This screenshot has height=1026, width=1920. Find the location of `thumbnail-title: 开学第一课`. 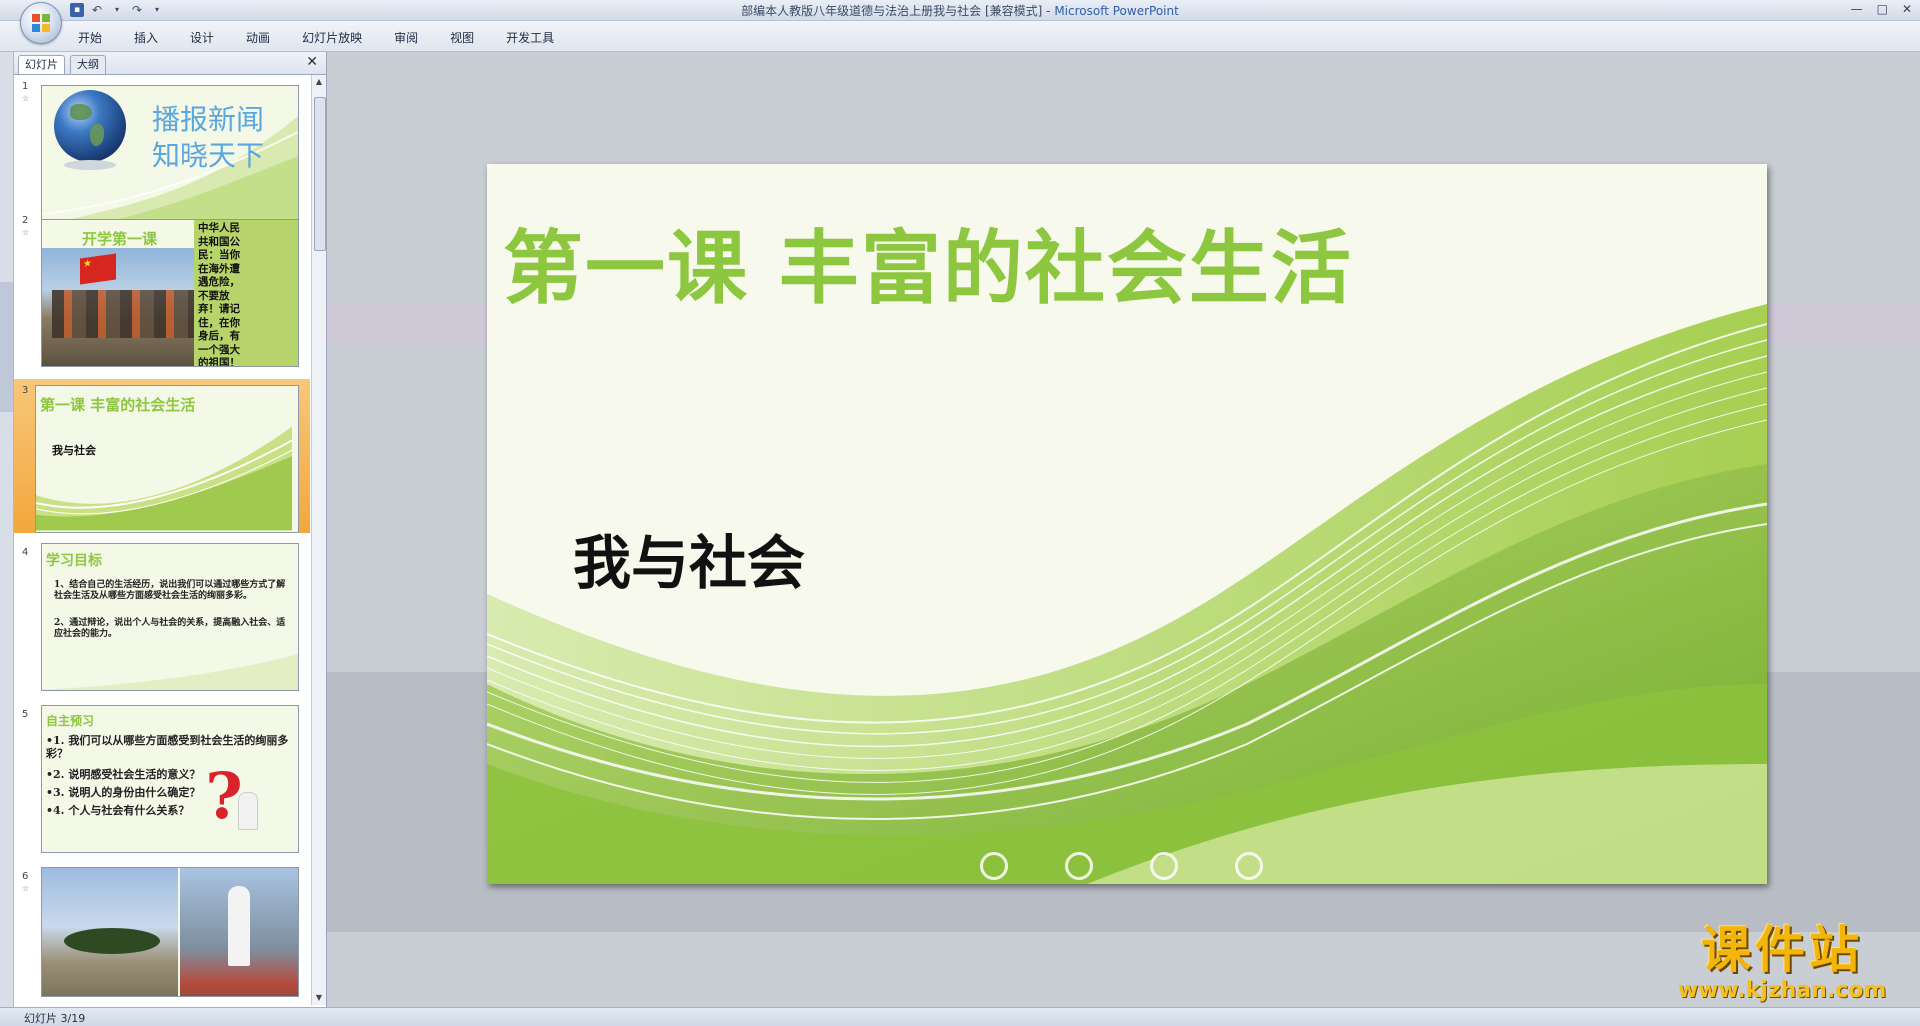

thumbnail-title: 开学第一课 is located at coordinates (120, 239).